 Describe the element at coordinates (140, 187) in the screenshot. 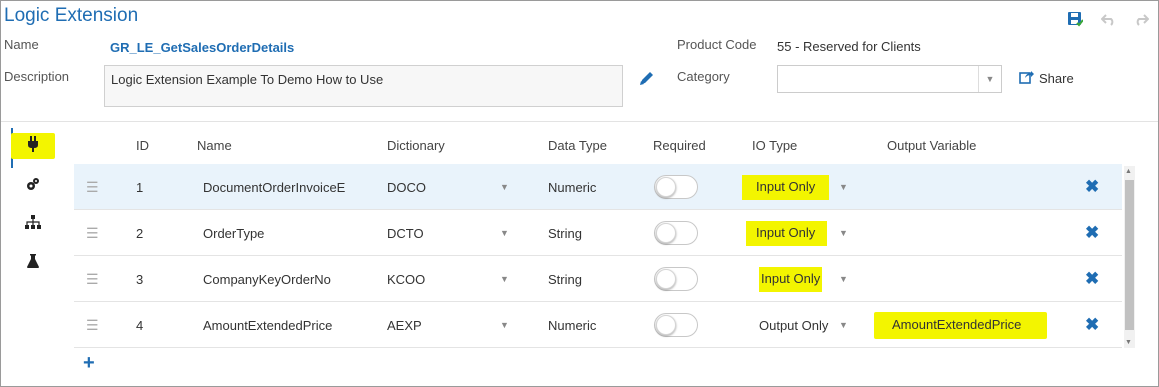

I see `row-id: 1` at that location.